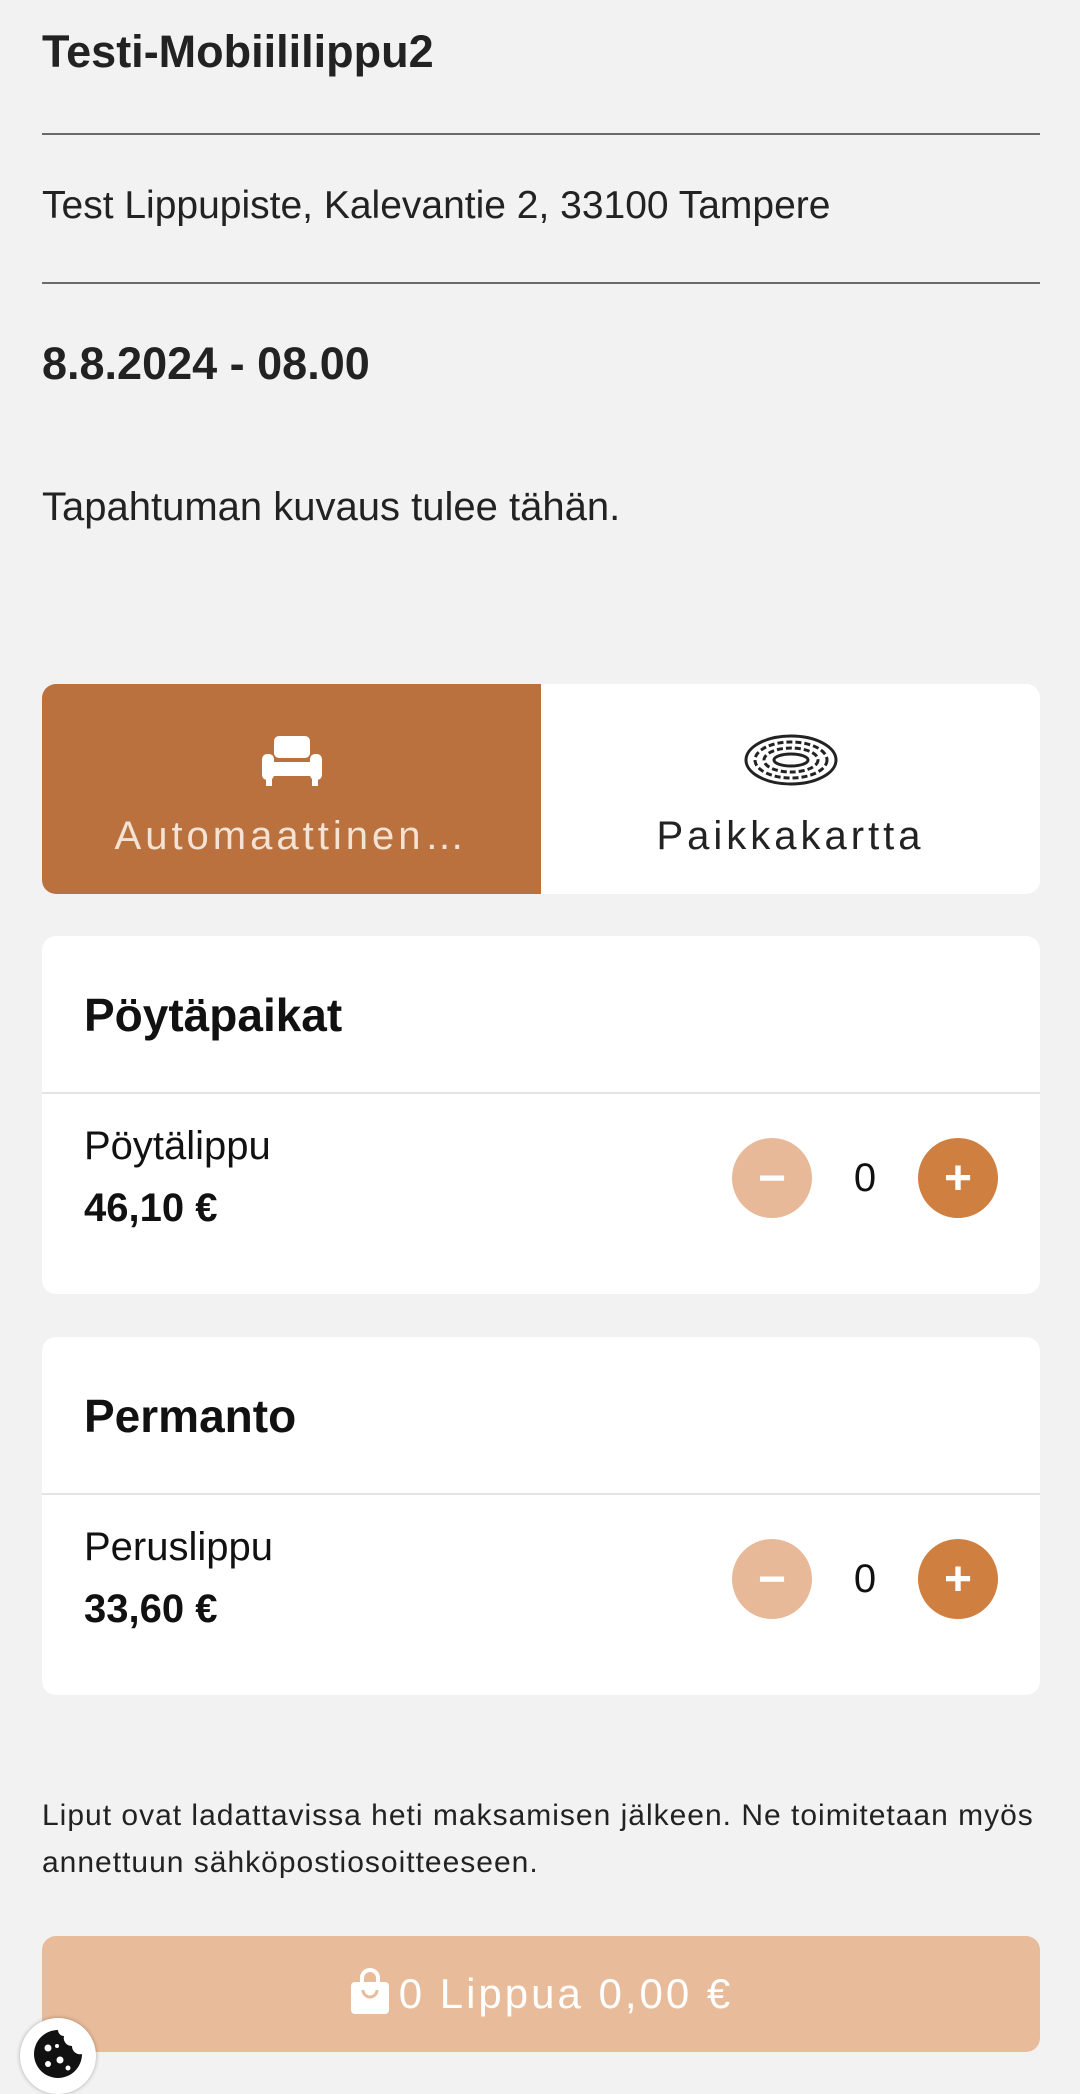  What do you see at coordinates (331, 507) in the screenshot?
I see `event-description: Tapahtuman kuvaus tulee tähän.` at bounding box center [331, 507].